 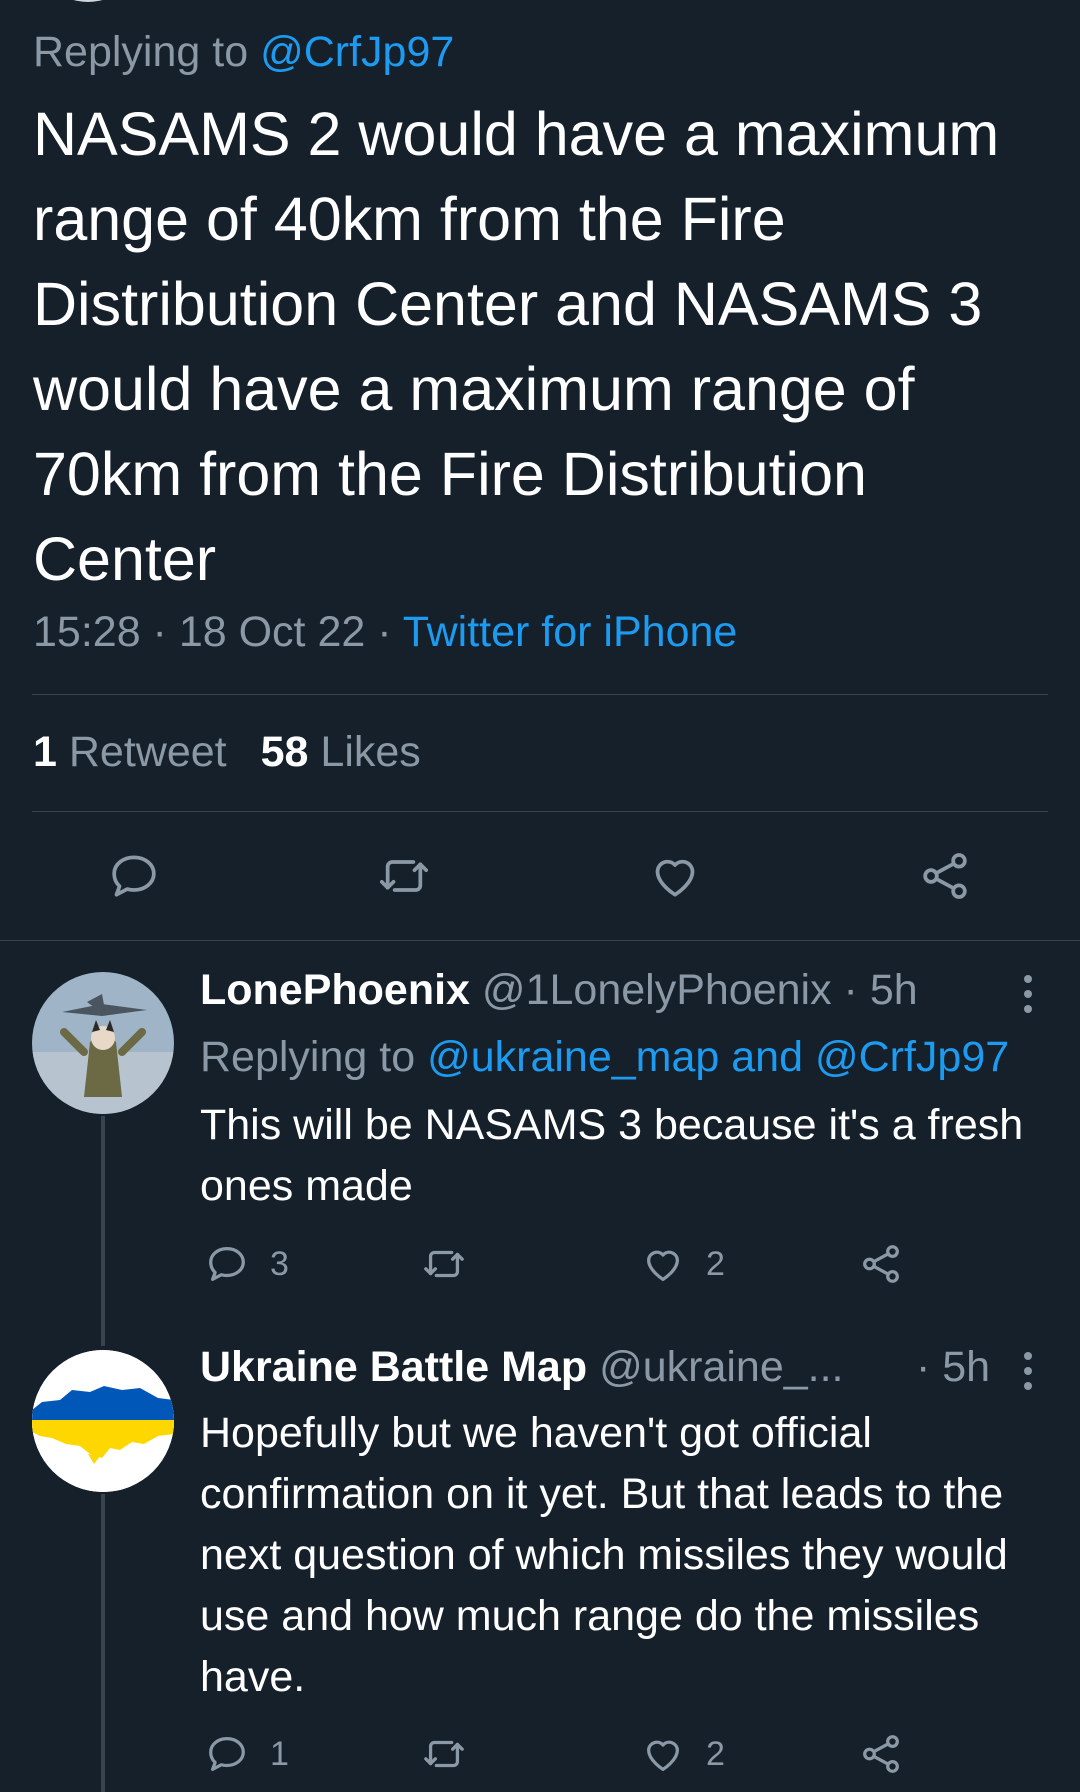 What do you see at coordinates (357, 52) in the screenshot?
I see `replying-handle-link: @CrfJp97` at bounding box center [357, 52].